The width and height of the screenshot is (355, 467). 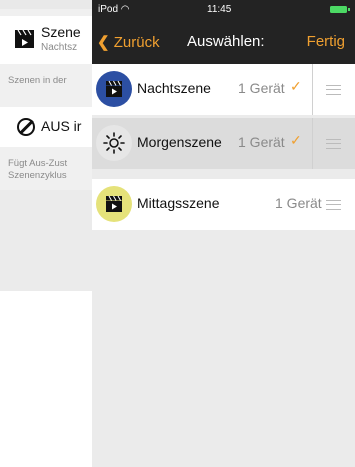 What do you see at coordinates (114, 143) in the screenshot?
I see `sun-icon` at bounding box center [114, 143].